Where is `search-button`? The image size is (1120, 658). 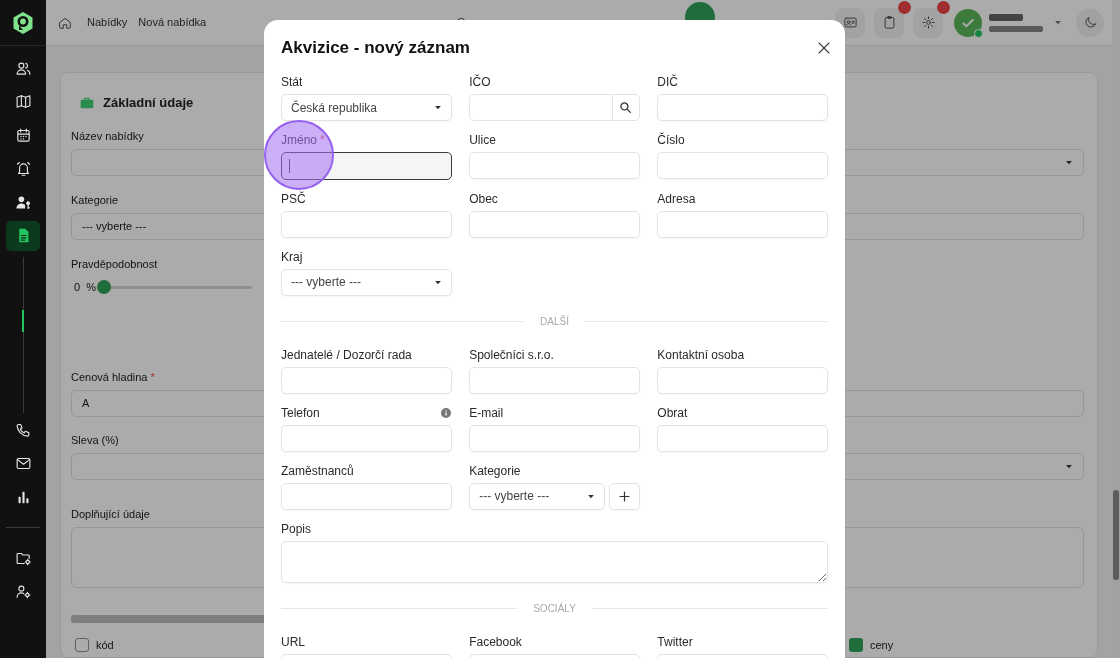 search-button is located at coordinates (626, 107).